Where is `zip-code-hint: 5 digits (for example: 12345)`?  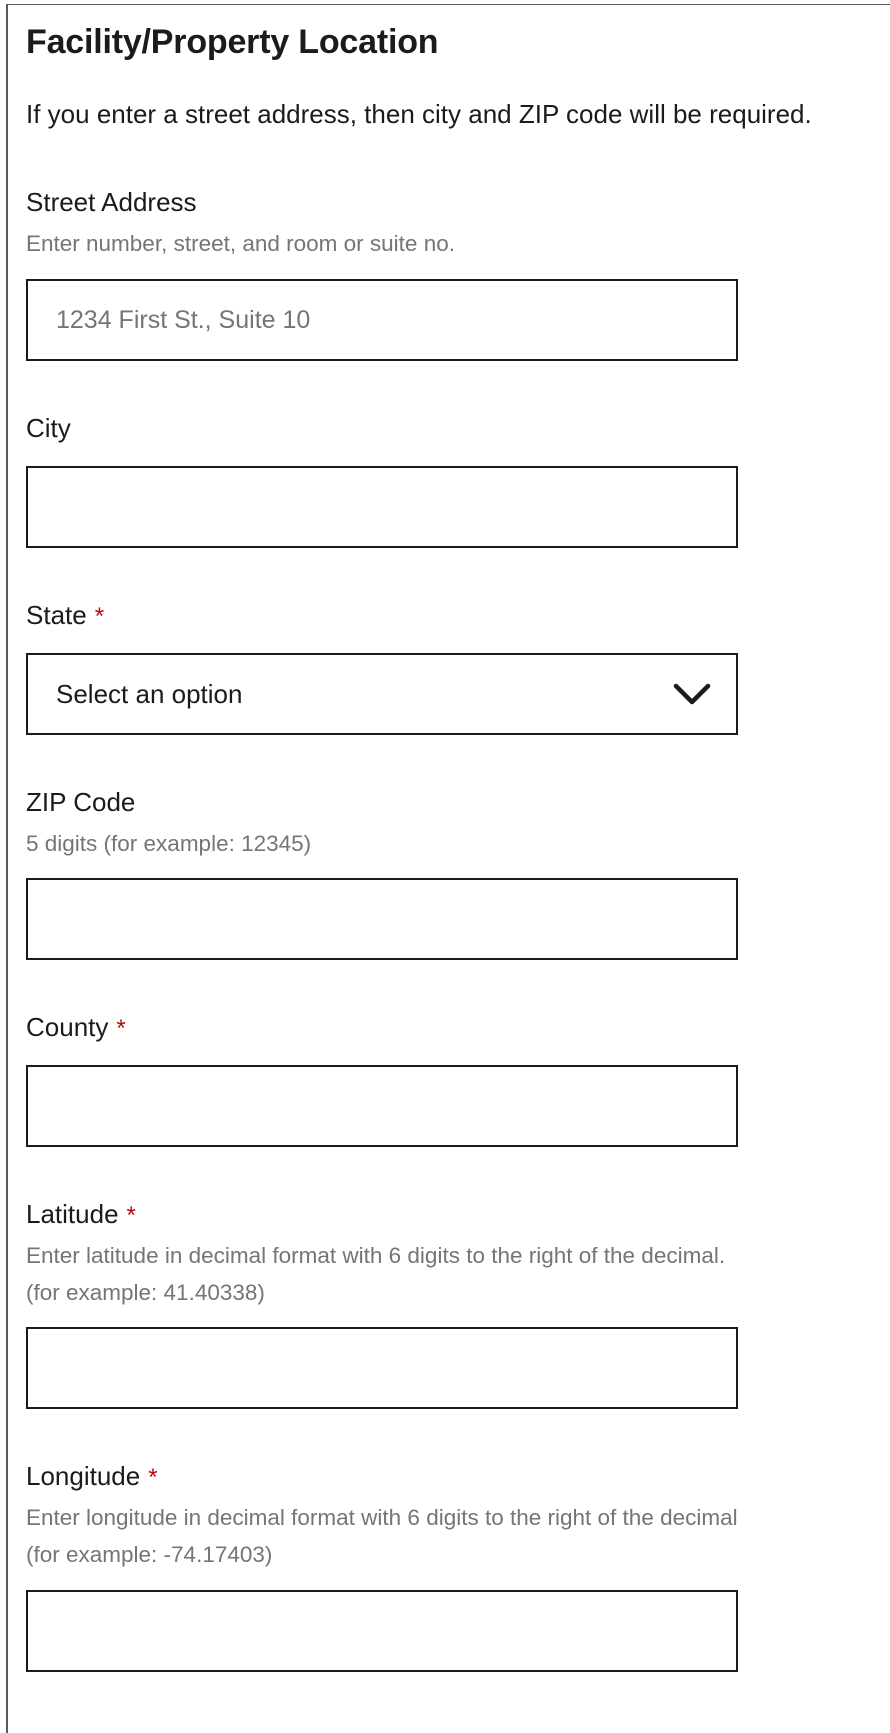 zip-code-hint: 5 digits (for example: 12345) is located at coordinates (169, 843).